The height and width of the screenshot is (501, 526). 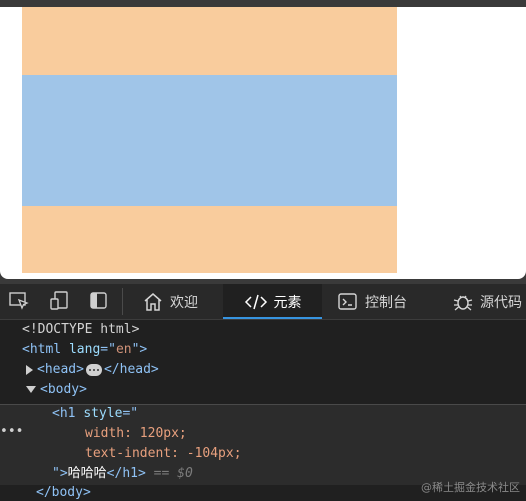 I want to click on css-text-indent-line: text-indent: -104px;, so click(x=163, y=454).